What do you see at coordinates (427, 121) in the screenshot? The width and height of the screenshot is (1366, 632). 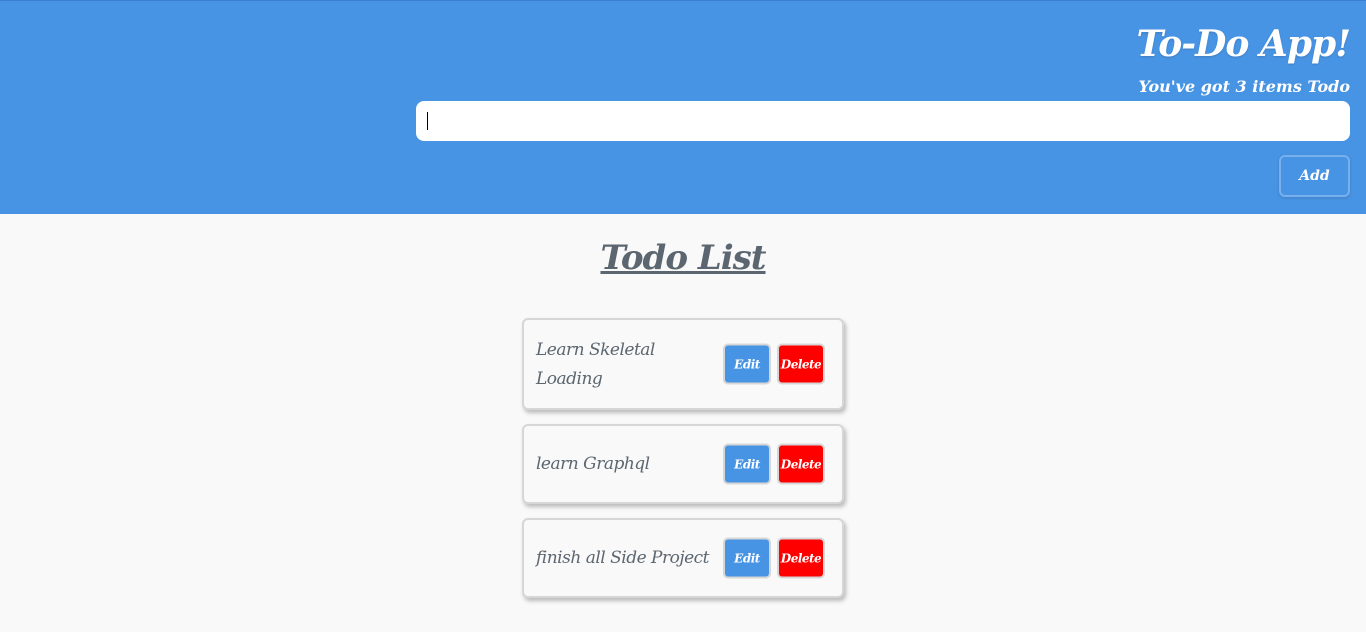 I see `text-caret` at bounding box center [427, 121].